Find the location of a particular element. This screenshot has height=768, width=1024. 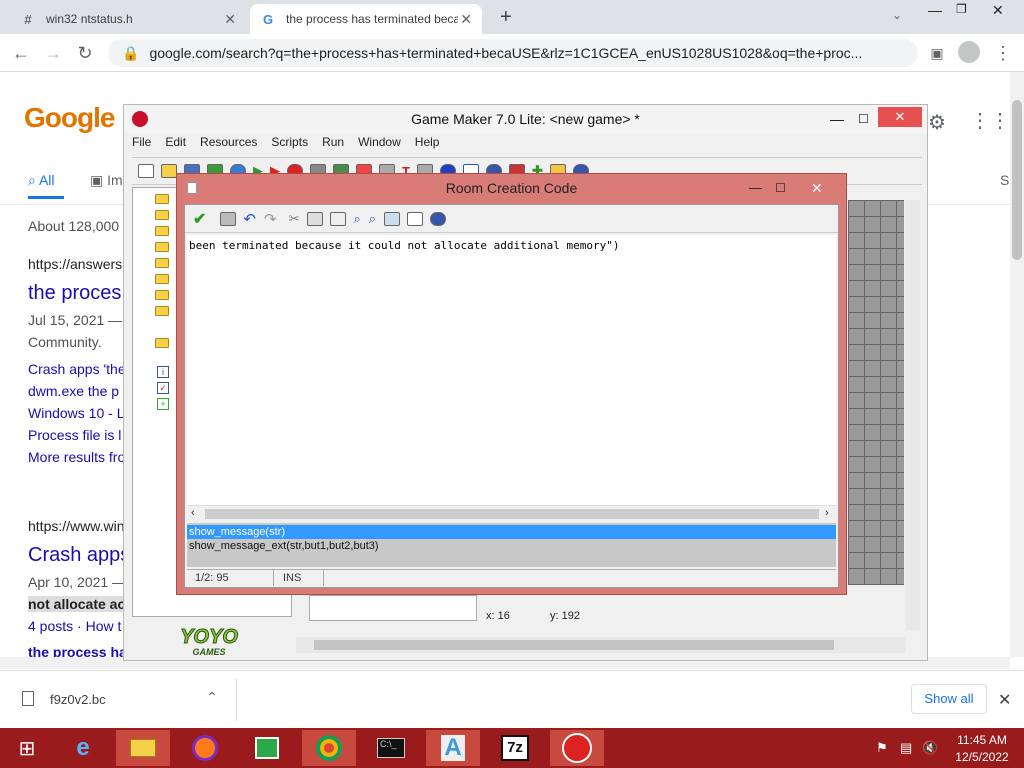

global-settings-icon: ✓ is located at coordinates (163, 388).